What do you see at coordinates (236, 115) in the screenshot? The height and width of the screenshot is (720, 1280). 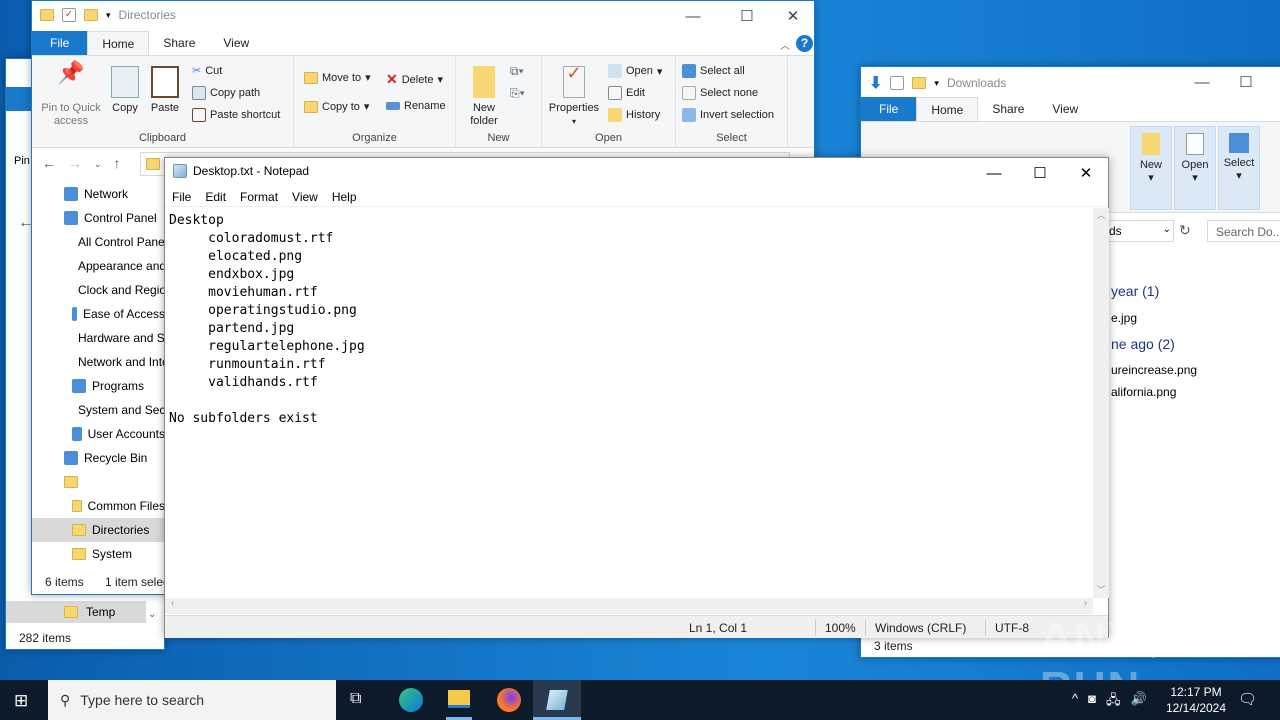 I see `paste-shortcut-button: Paste shortcut` at bounding box center [236, 115].